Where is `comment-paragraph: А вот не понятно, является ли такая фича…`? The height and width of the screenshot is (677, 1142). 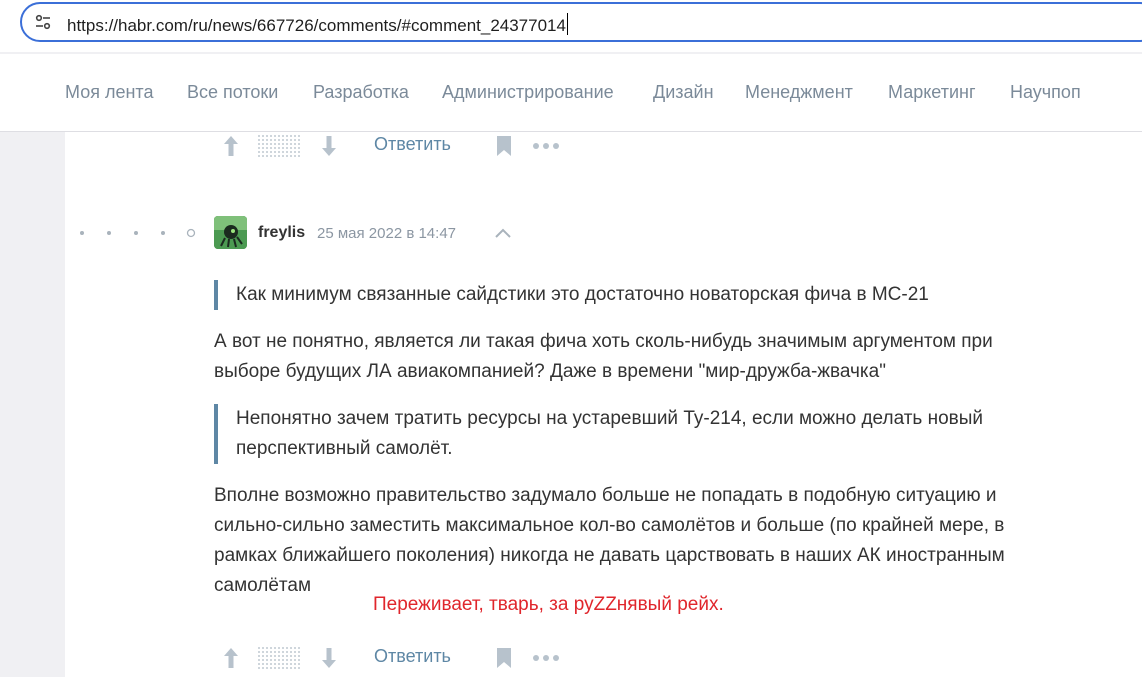
comment-paragraph: А вот не понятно, является ли такая фича… is located at coordinates (603, 357).